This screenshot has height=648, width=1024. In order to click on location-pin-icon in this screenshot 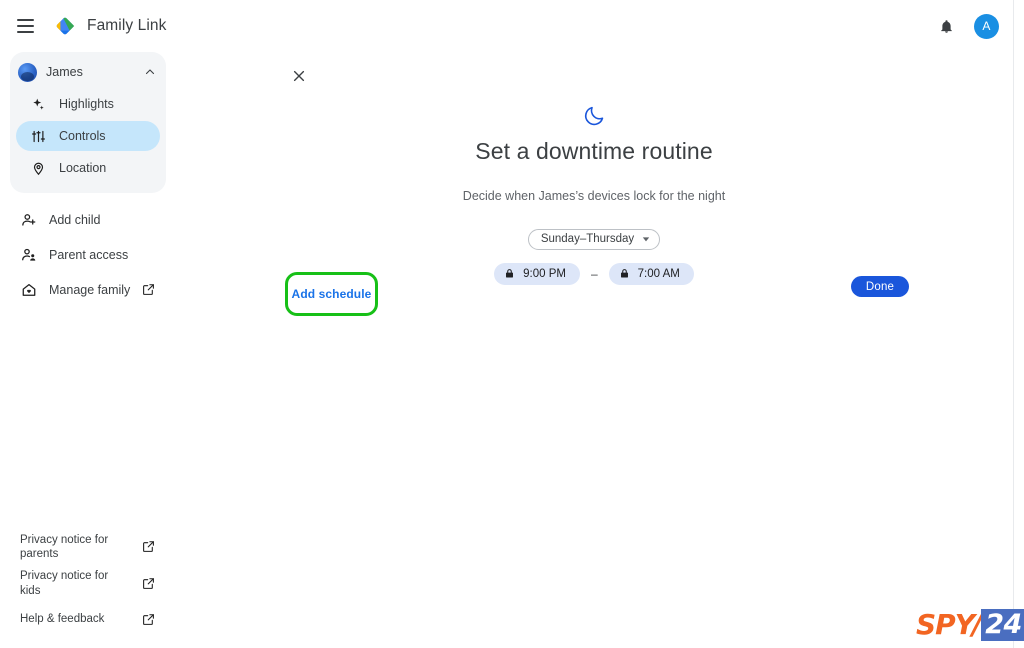, I will do `click(38, 168)`.